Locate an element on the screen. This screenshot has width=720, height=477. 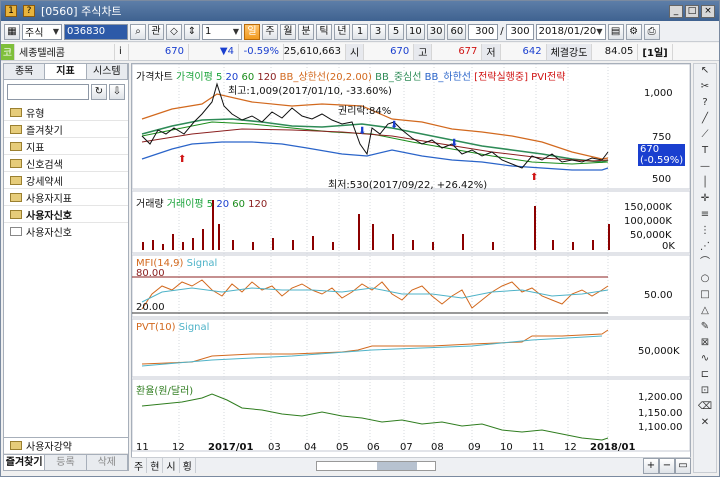
fx-legend: 환율(원/달러) is located at coordinates (164, 389).